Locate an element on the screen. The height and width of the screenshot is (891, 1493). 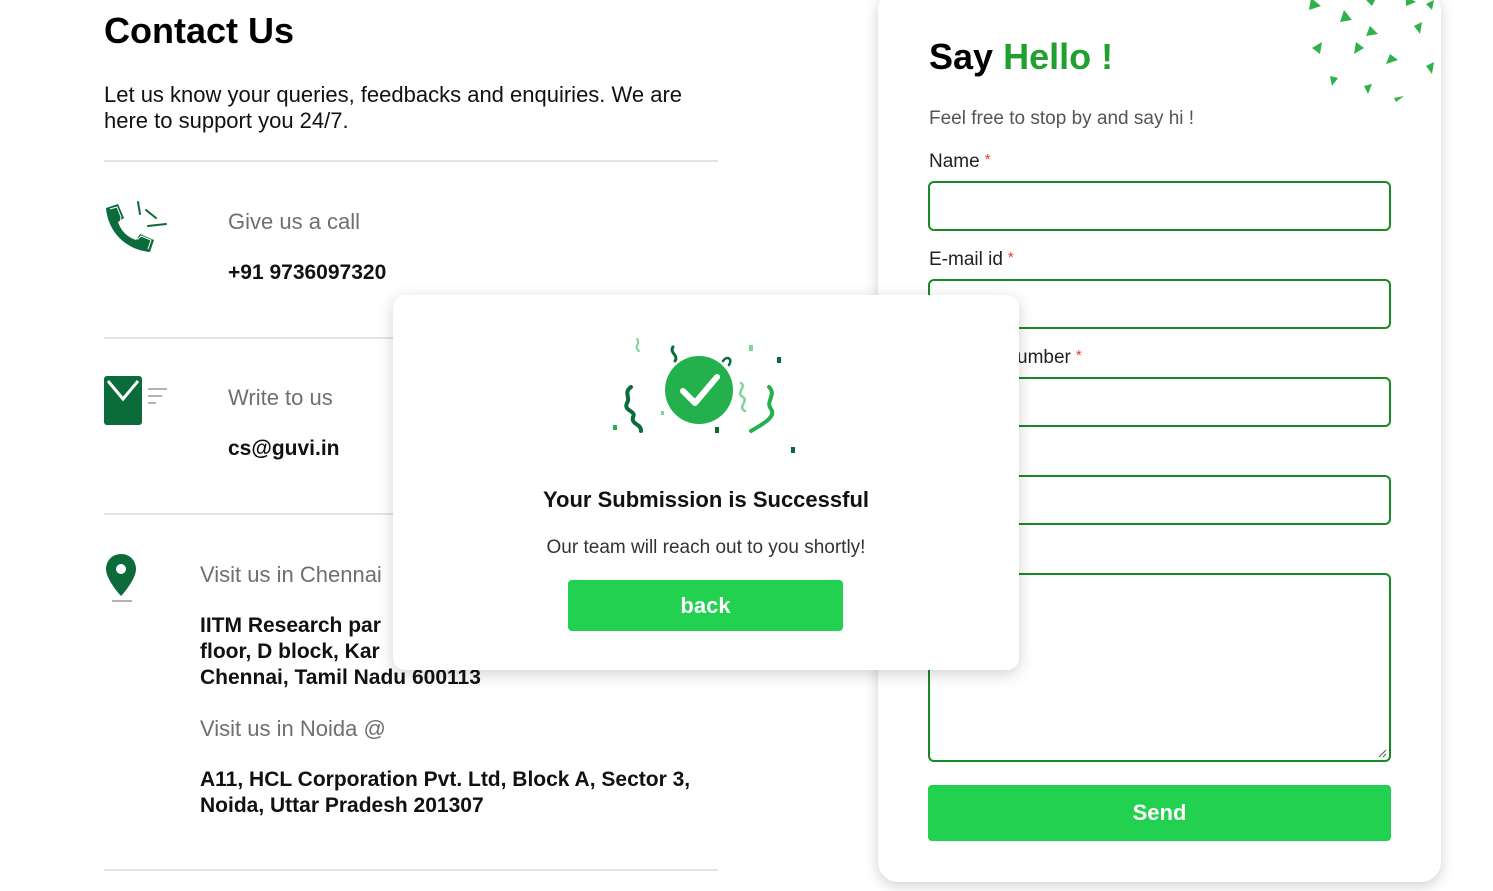
noida-label: Visit us in Noida @ is located at coordinates (293, 728).